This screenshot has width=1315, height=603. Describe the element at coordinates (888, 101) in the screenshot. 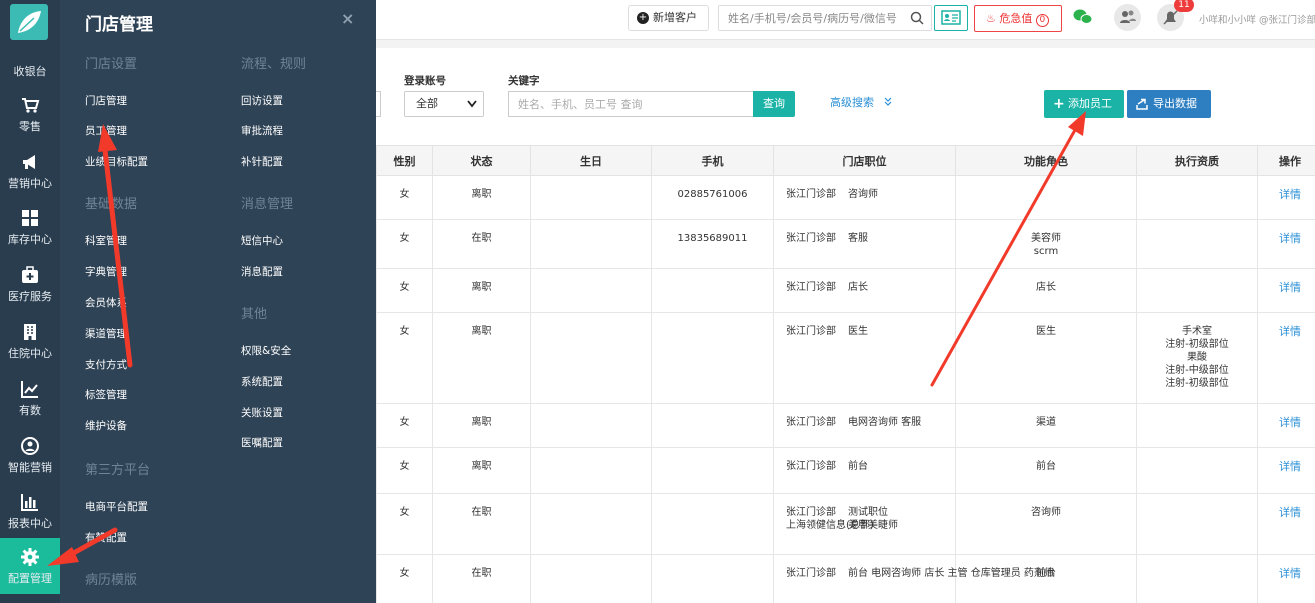

I see `double-chevron-down-icon` at that location.